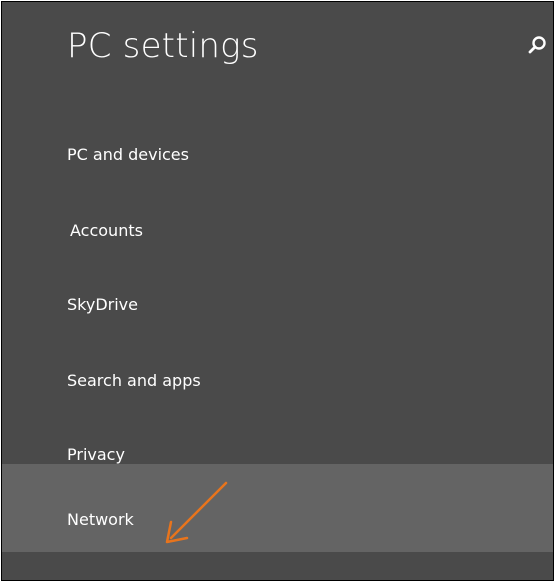 The width and height of the screenshot is (556, 582). Describe the element at coordinates (96, 454) in the screenshot. I see `menu-item-label: Privacy` at that location.